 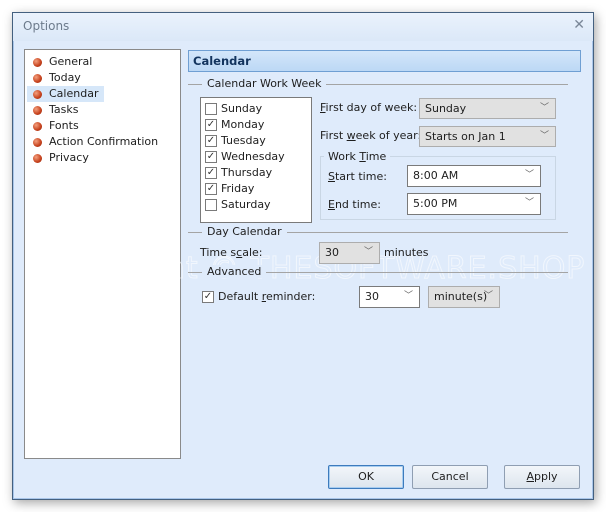 What do you see at coordinates (546, 476) in the screenshot?
I see `label-text: pply` at bounding box center [546, 476].